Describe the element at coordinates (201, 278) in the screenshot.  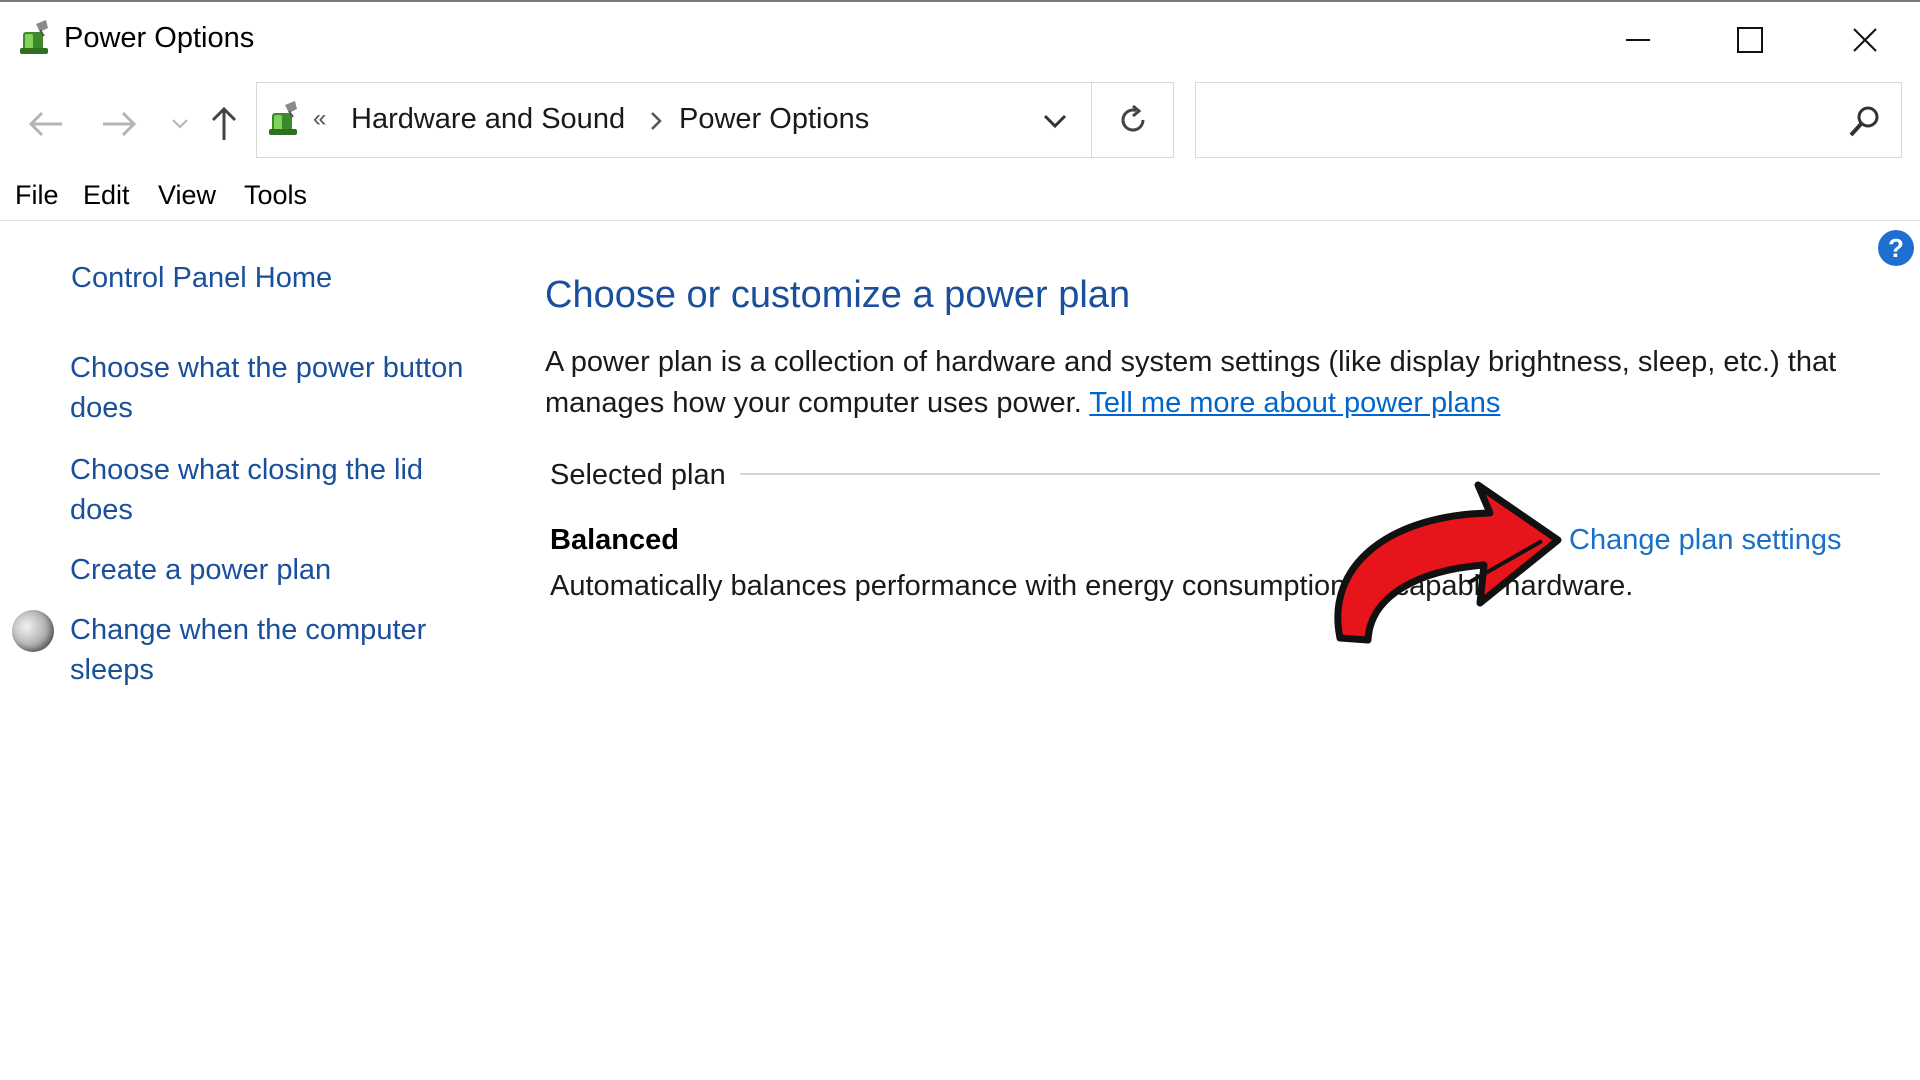
I see `control-panel-home-link: Control Panel Home` at that location.